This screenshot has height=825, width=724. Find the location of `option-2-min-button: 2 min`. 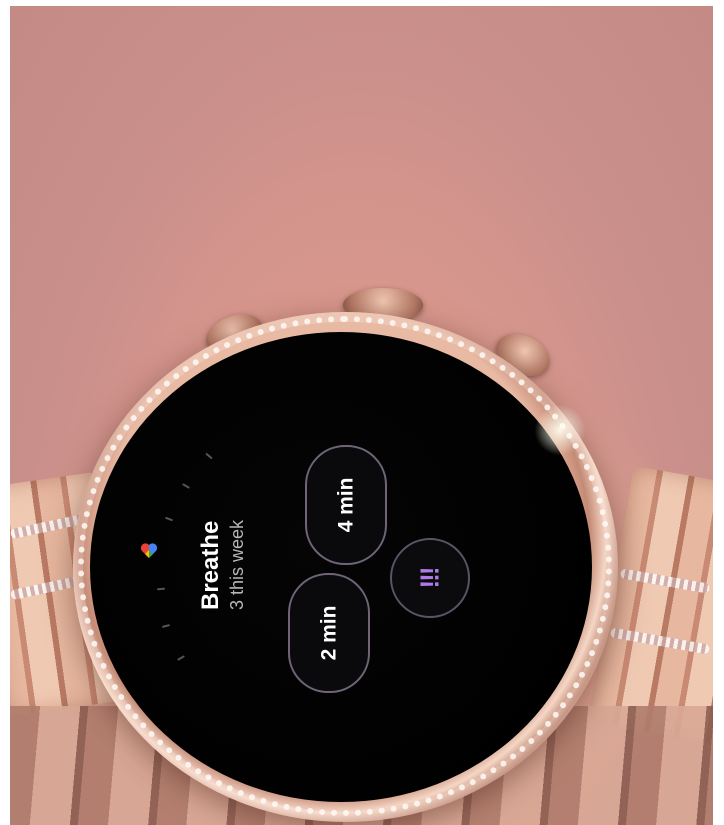

option-2-min-button: 2 min is located at coordinates (329, 633).